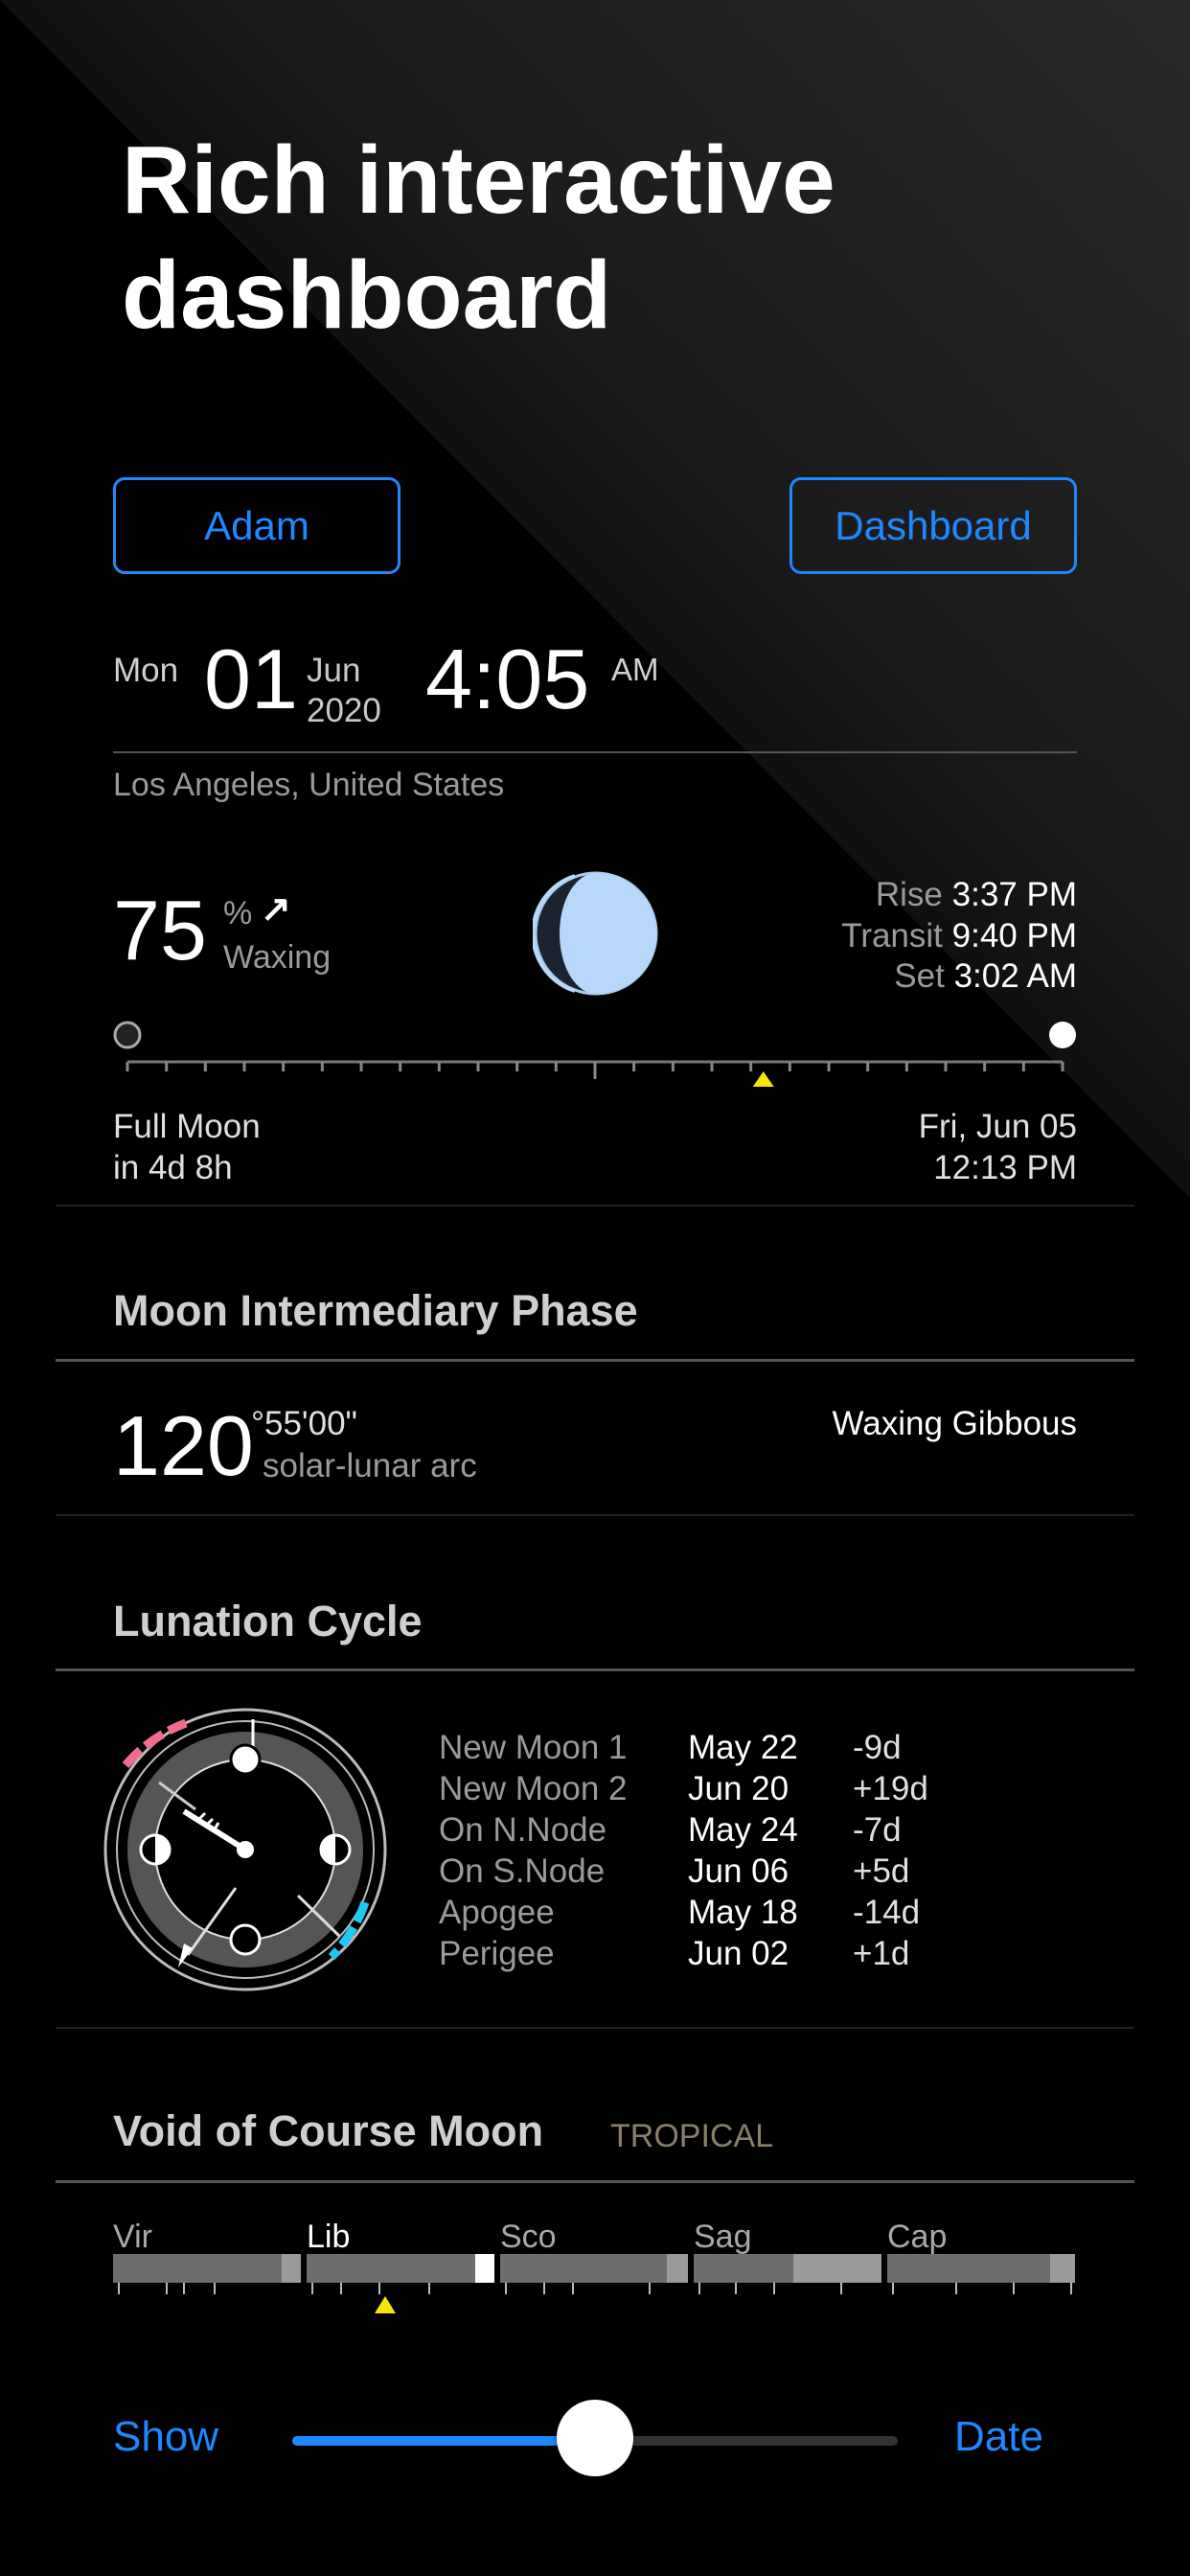 This screenshot has height=2576, width=1190. Describe the element at coordinates (909, 894) in the screenshot. I see `rise-label: Rise` at that location.